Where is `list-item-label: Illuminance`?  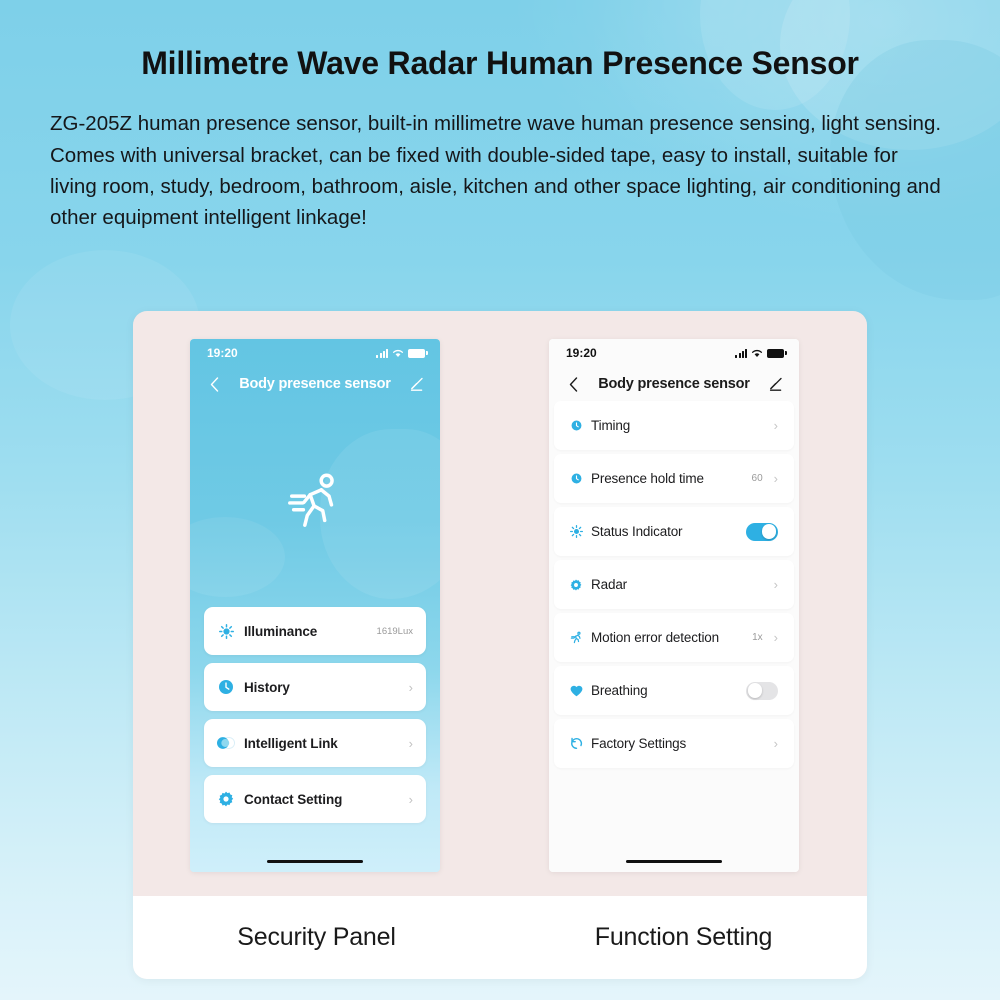
list-item-label: Illuminance is located at coordinates (281, 631).